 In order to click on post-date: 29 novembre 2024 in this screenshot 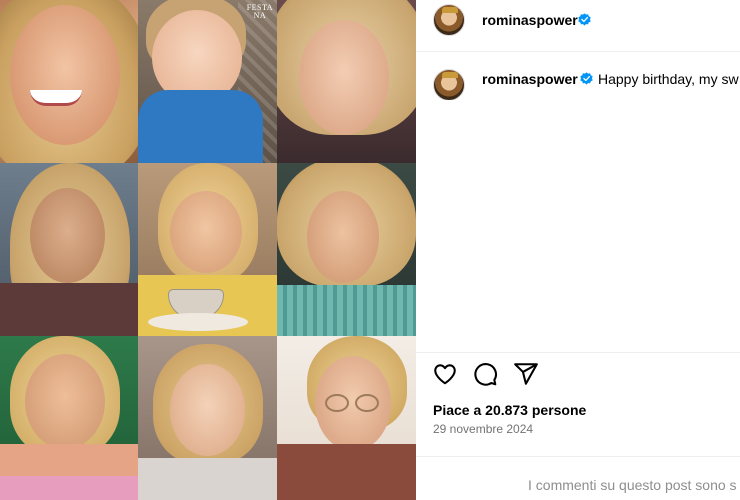, I will do `click(483, 429)`.